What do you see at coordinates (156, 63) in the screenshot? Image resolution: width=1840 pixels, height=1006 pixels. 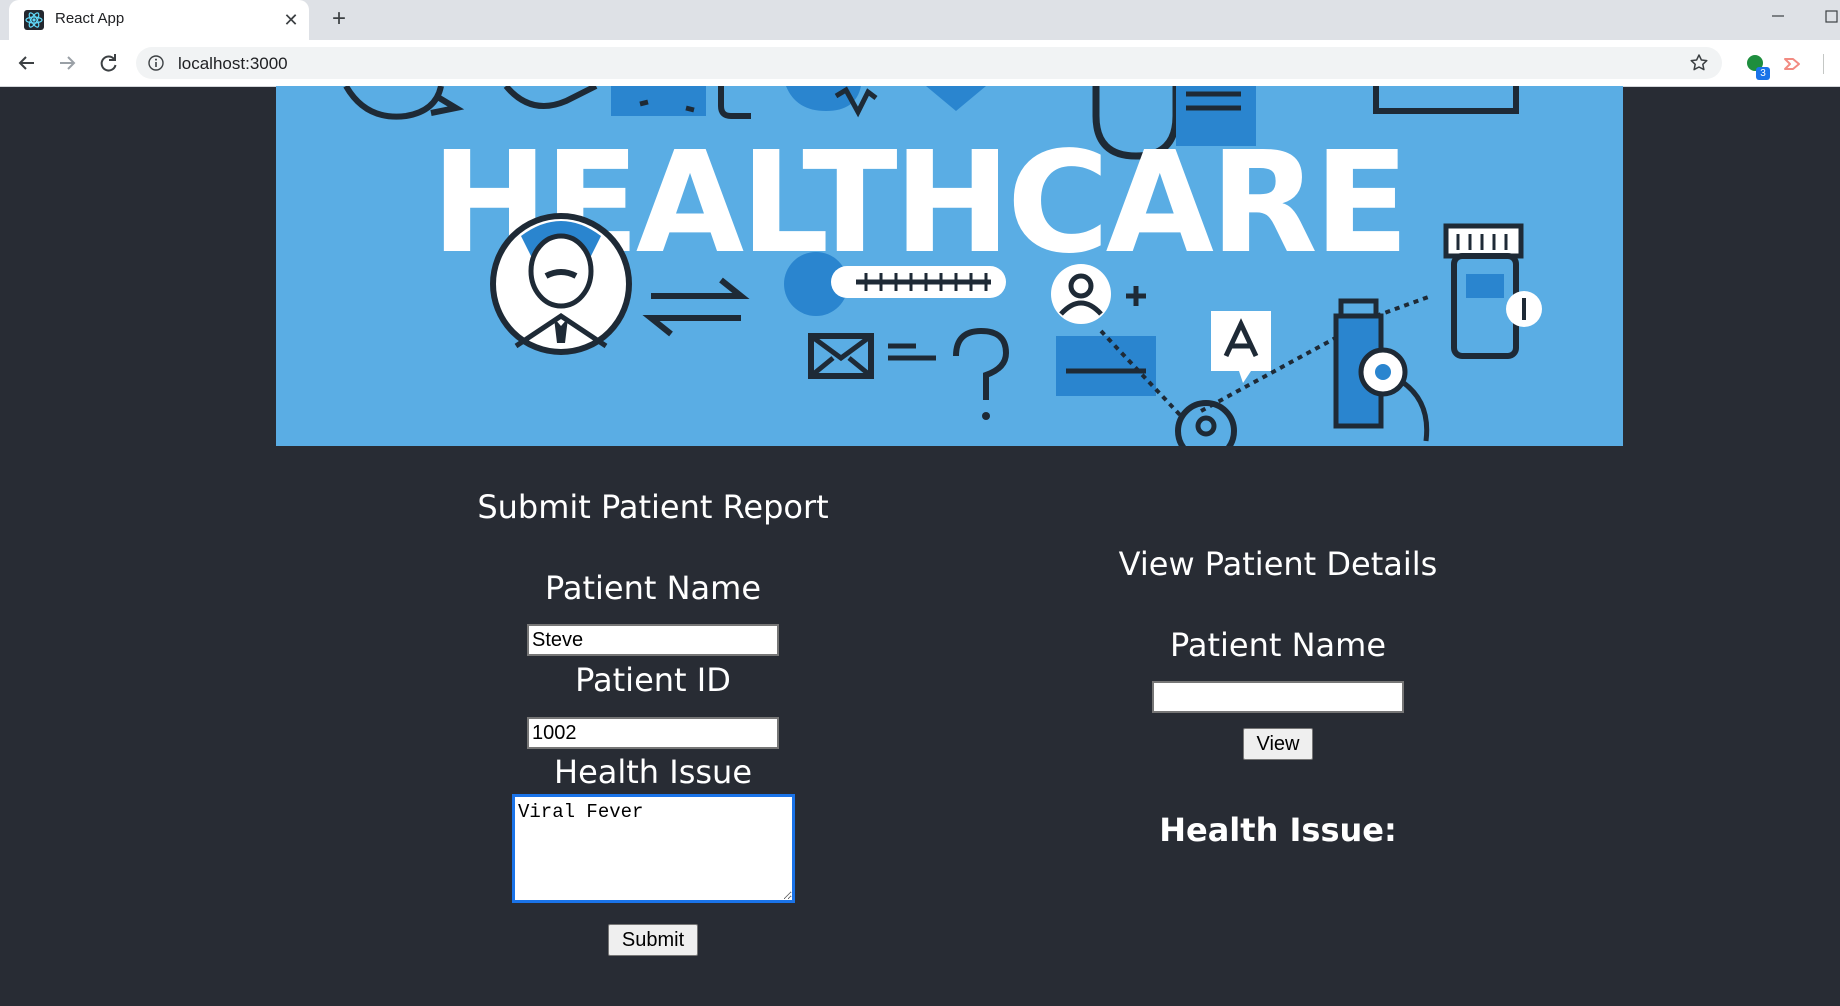 I see `site-info-icon` at bounding box center [156, 63].